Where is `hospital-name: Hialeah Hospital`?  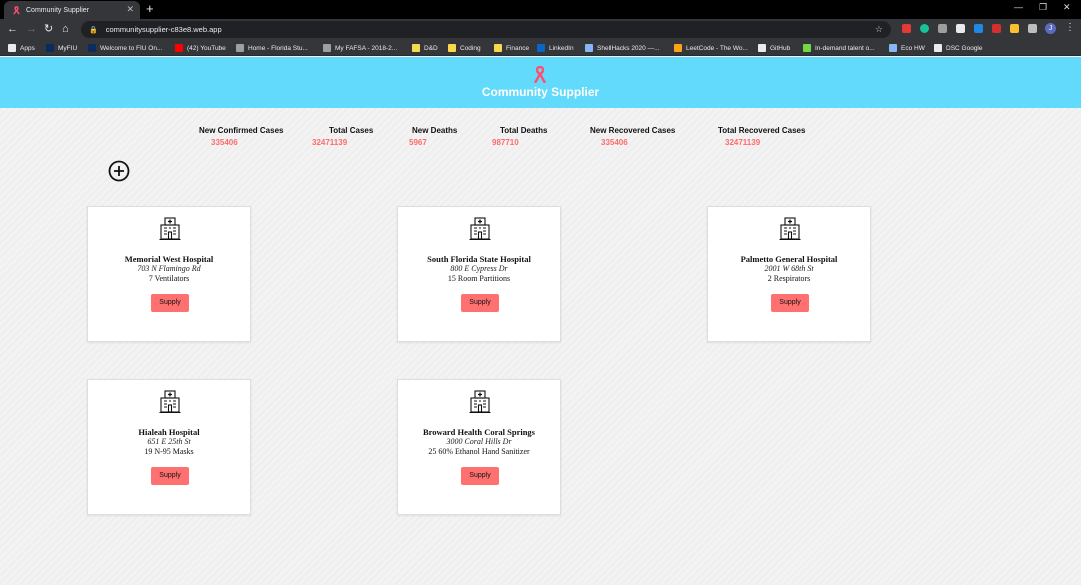 hospital-name: Hialeah Hospital is located at coordinates (169, 432).